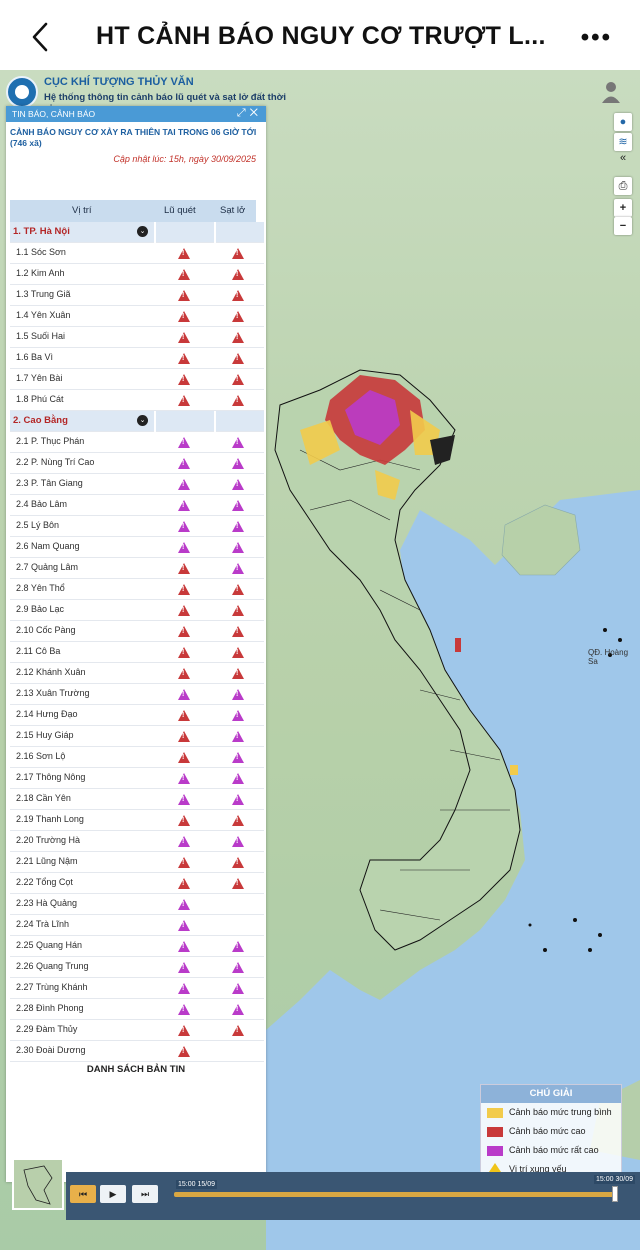 The height and width of the screenshot is (1250, 640). I want to click on table-row: 2.28 Đình Phong, so click(137, 1009).